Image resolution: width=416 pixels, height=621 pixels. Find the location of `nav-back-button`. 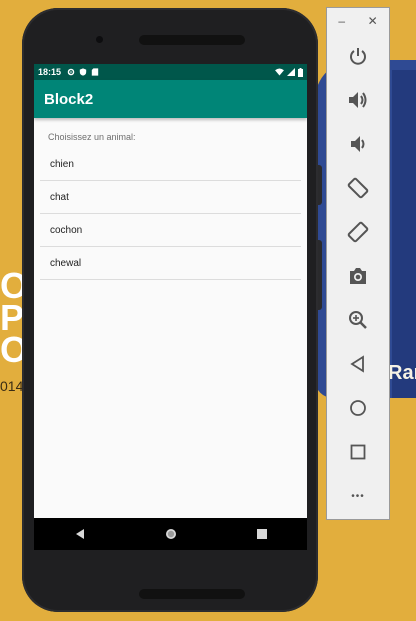

nav-back-button is located at coordinates (80, 534).